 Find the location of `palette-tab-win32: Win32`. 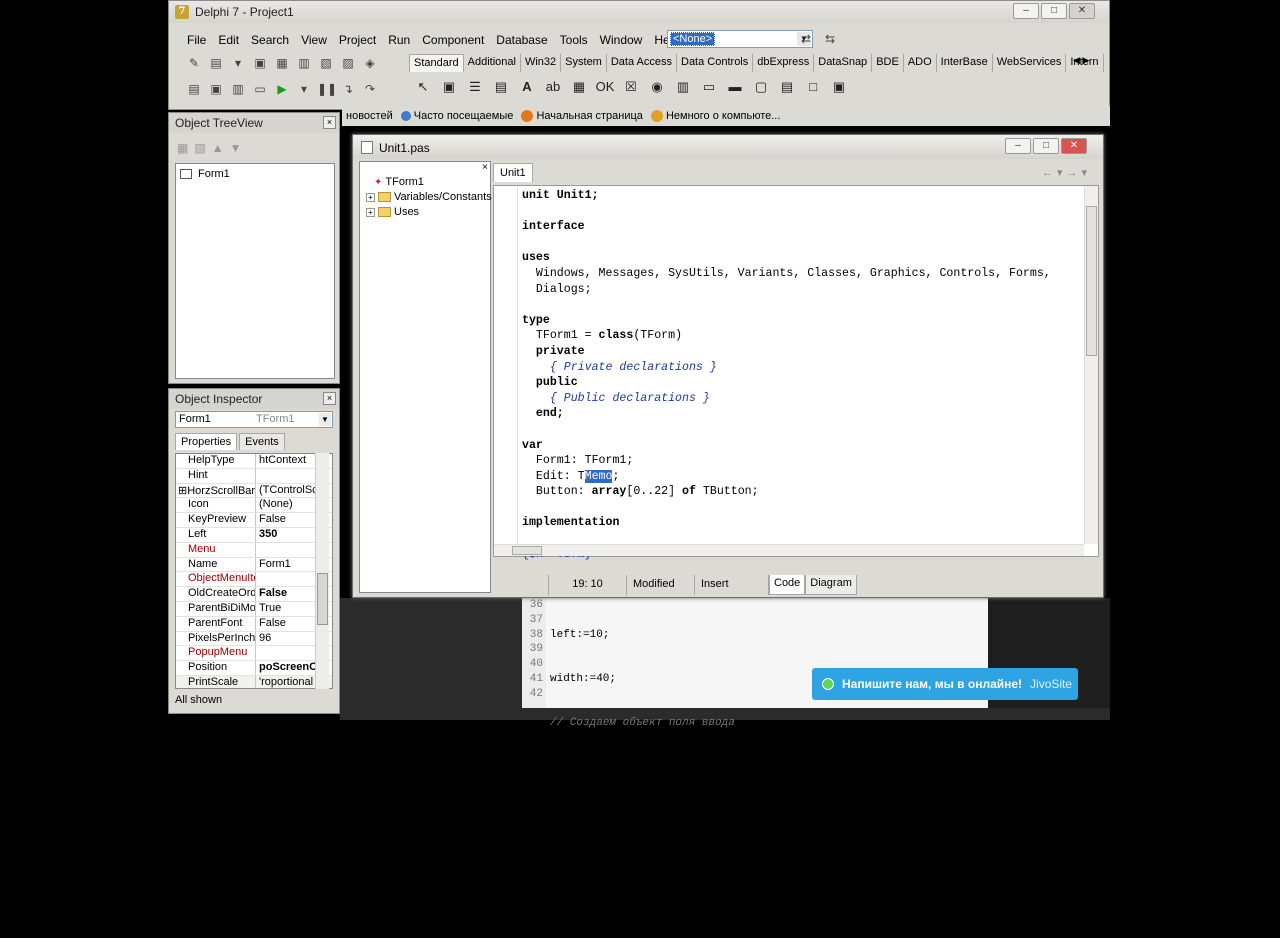

palette-tab-win32: Win32 is located at coordinates (541, 63).